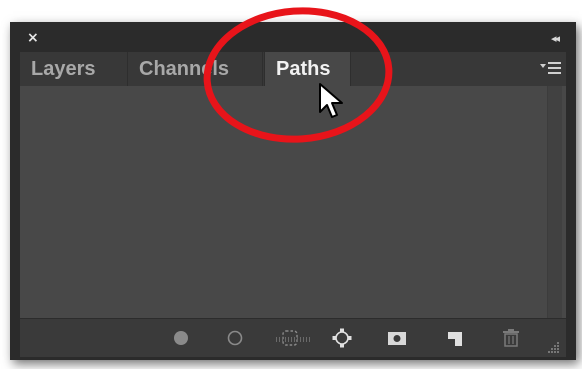  I want to click on panel-titlebar: × ◂◂, so click(293, 37).